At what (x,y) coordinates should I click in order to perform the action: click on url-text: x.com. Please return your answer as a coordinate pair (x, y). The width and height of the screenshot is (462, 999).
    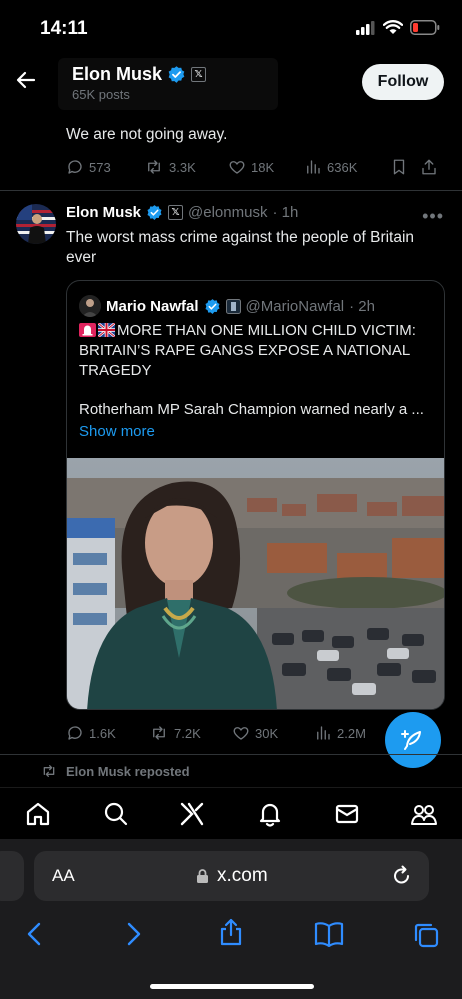
    Looking at the image, I should click on (242, 875).